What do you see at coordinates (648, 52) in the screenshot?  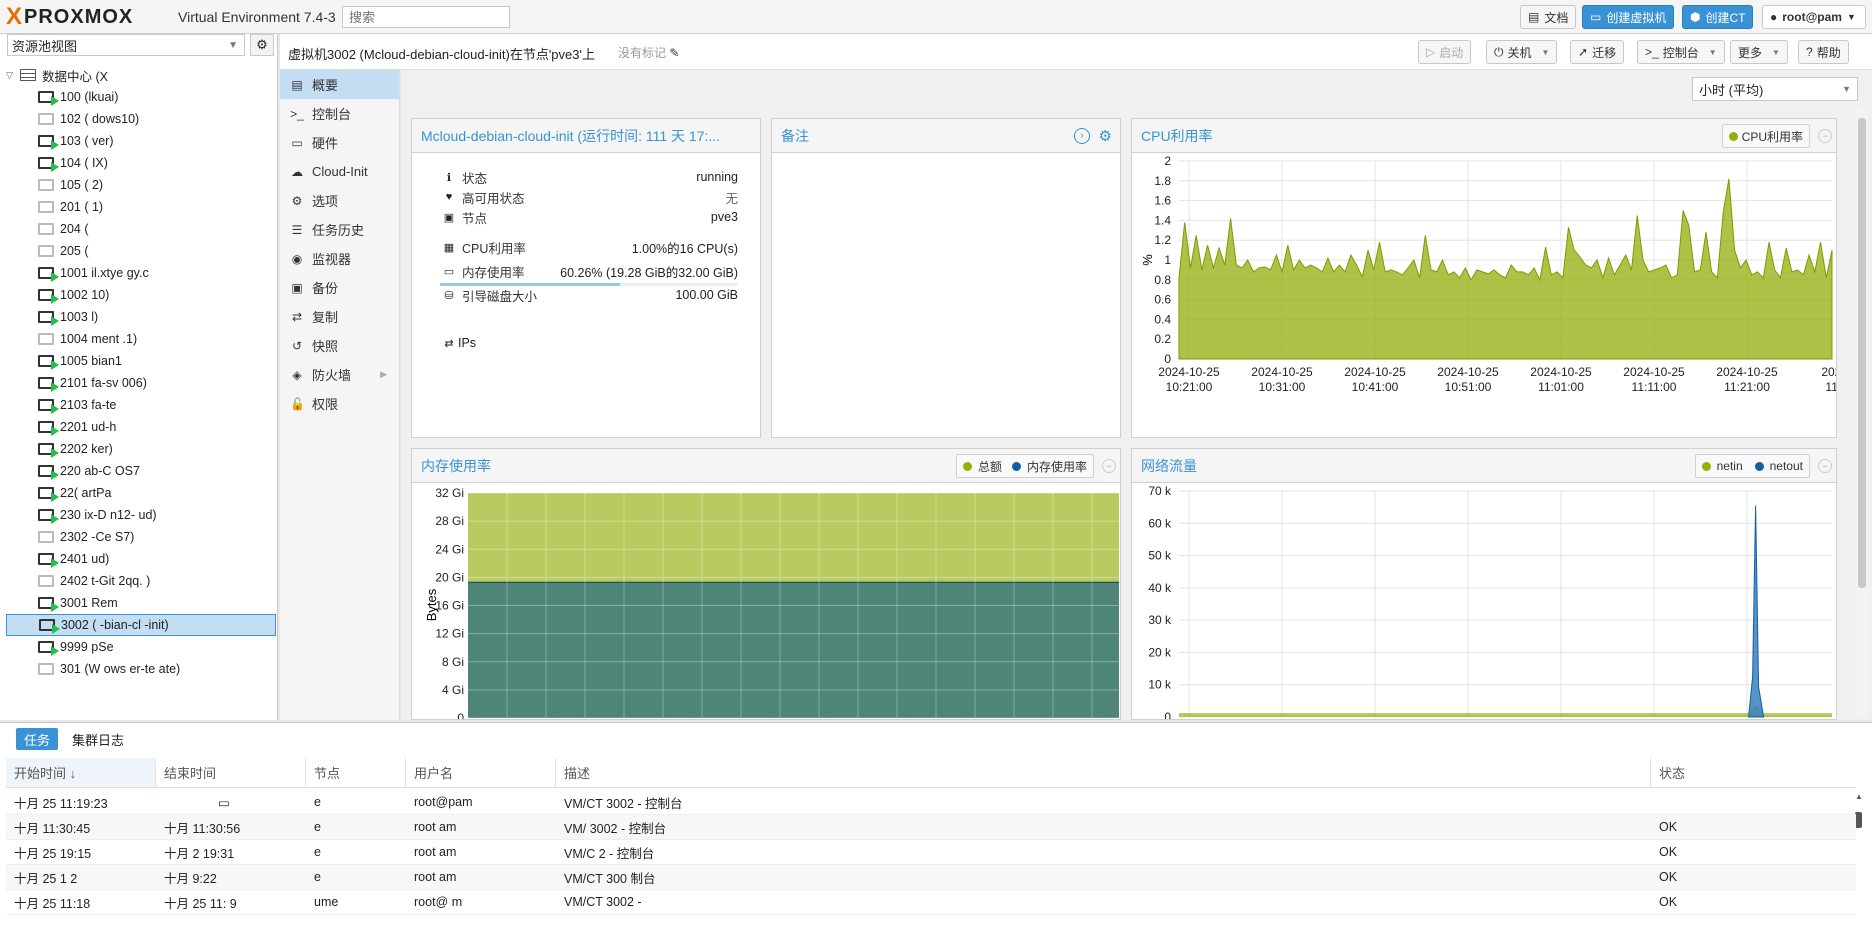 I see `tags-edit: 没有标记 ✎` at bounding box center [648, 52].